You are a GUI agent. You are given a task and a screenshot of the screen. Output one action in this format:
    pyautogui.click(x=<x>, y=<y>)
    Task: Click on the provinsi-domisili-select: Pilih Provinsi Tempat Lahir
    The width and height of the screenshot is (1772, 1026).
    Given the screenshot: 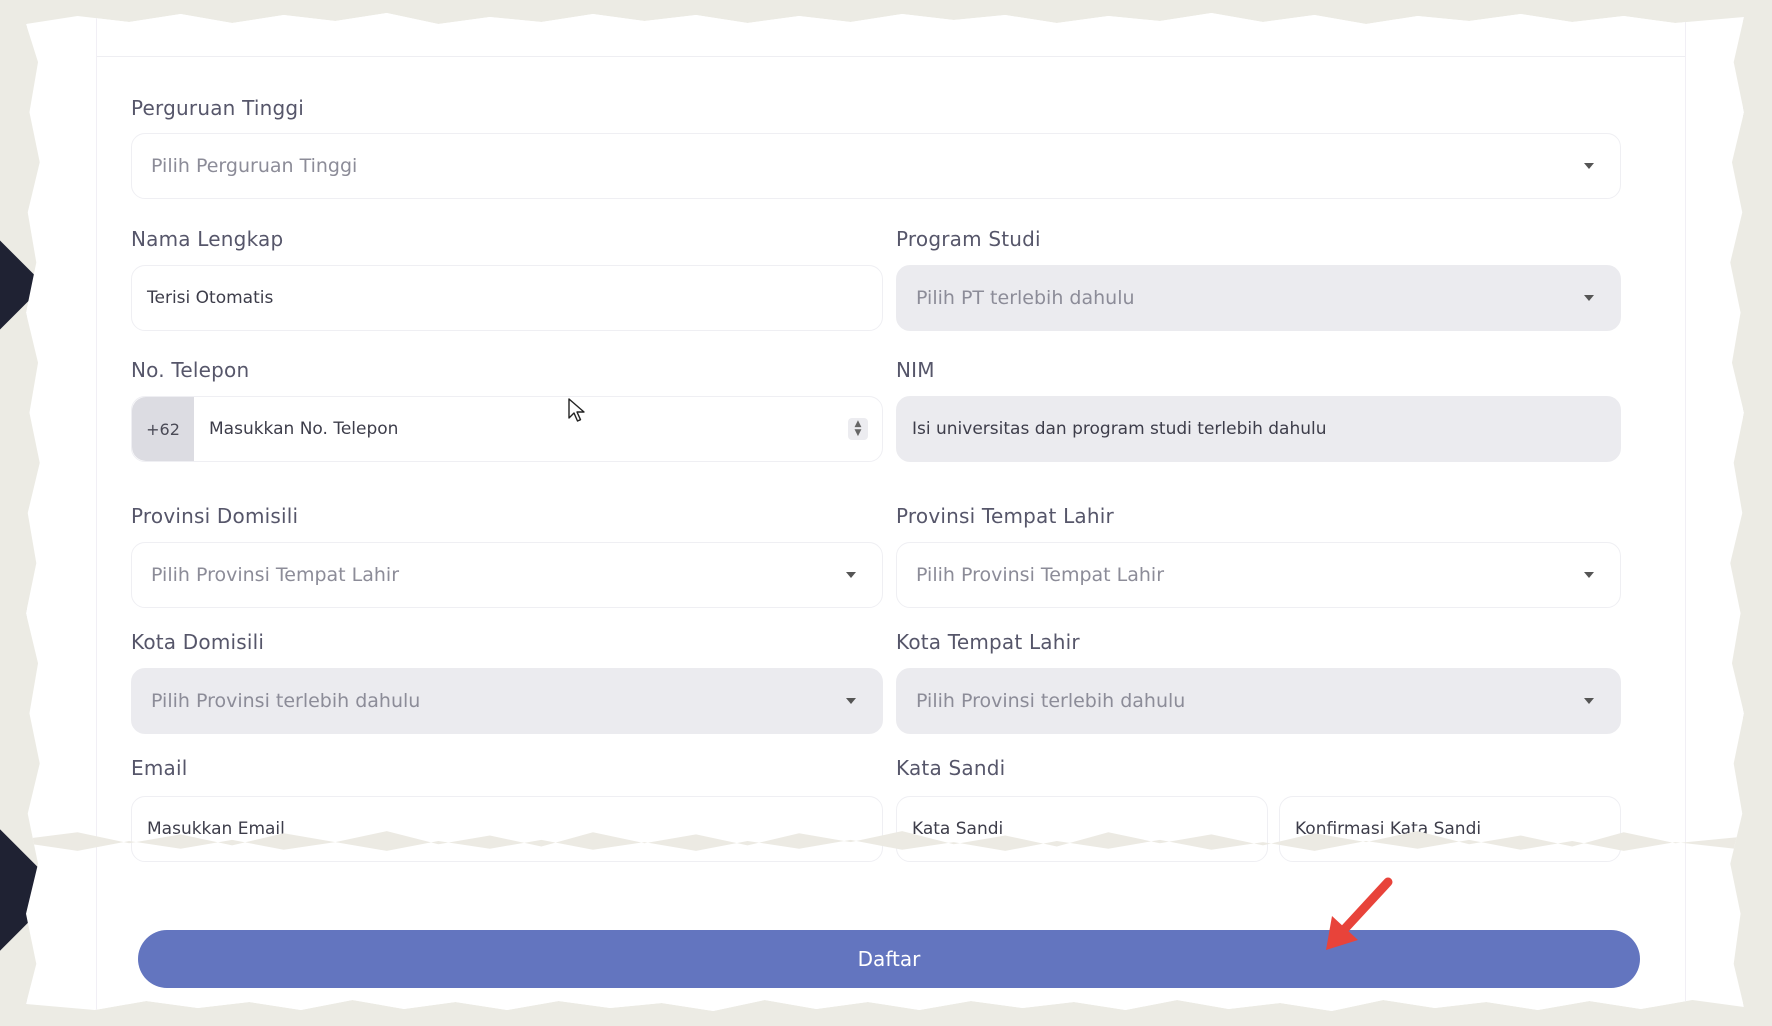 What is the action you would take?
    pyautogui.click(x=507, y=575)
    